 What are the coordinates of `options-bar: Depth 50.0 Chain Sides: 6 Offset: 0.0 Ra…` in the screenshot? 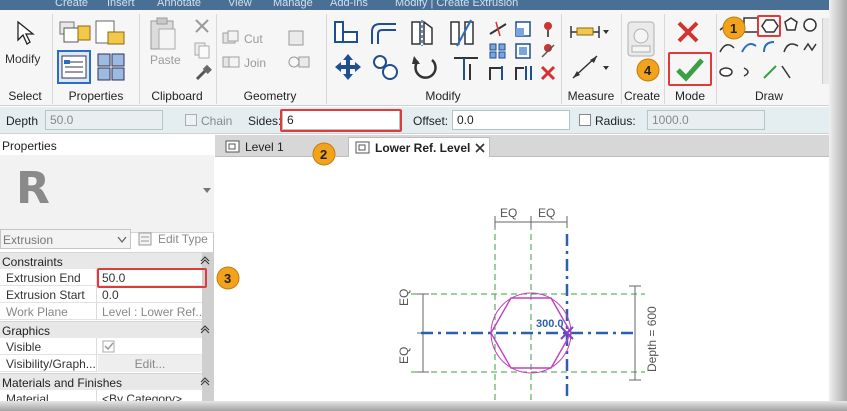 It's located at (415, 120).